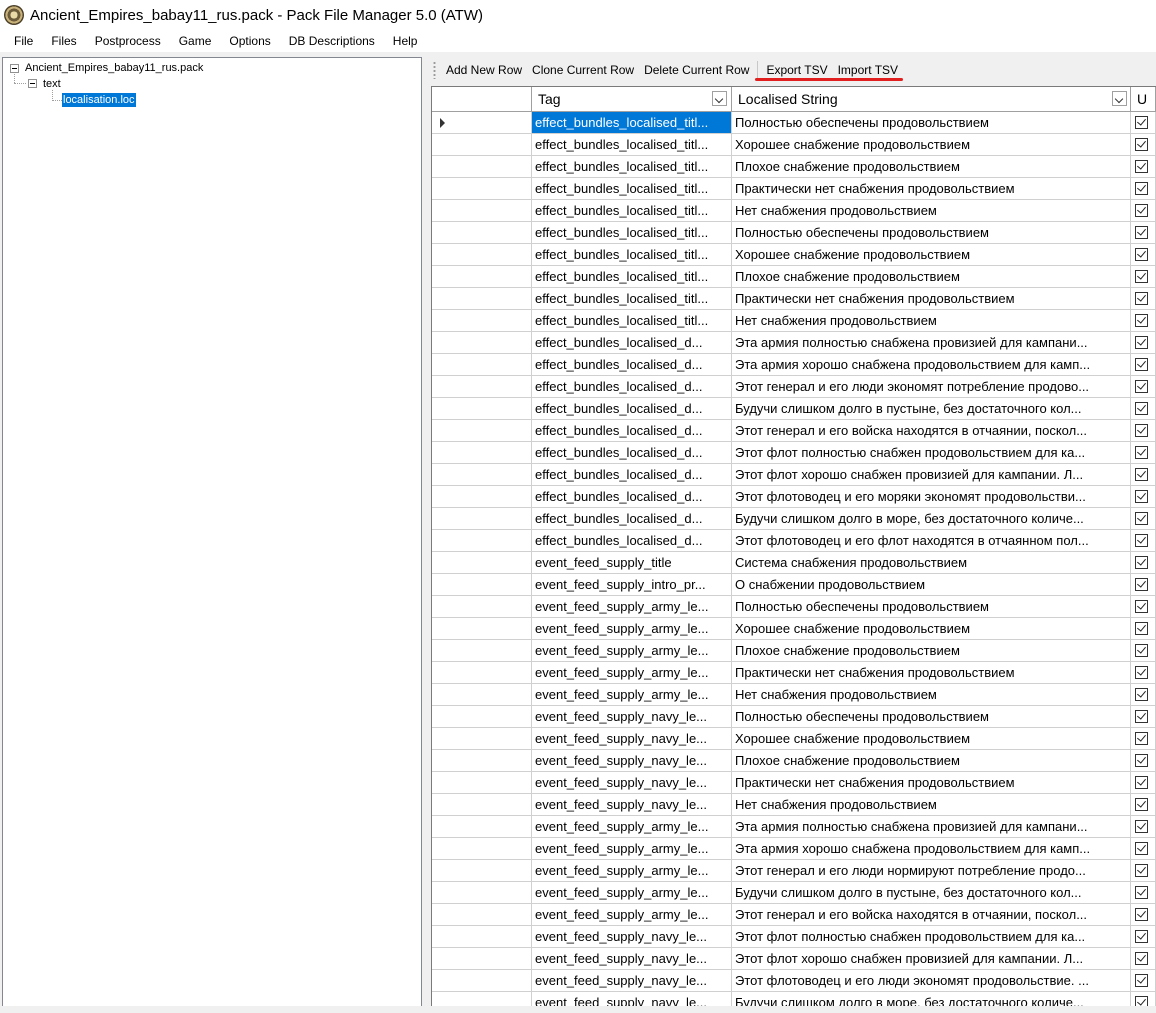  I want to click on header-row-selector, so click(482, 99).